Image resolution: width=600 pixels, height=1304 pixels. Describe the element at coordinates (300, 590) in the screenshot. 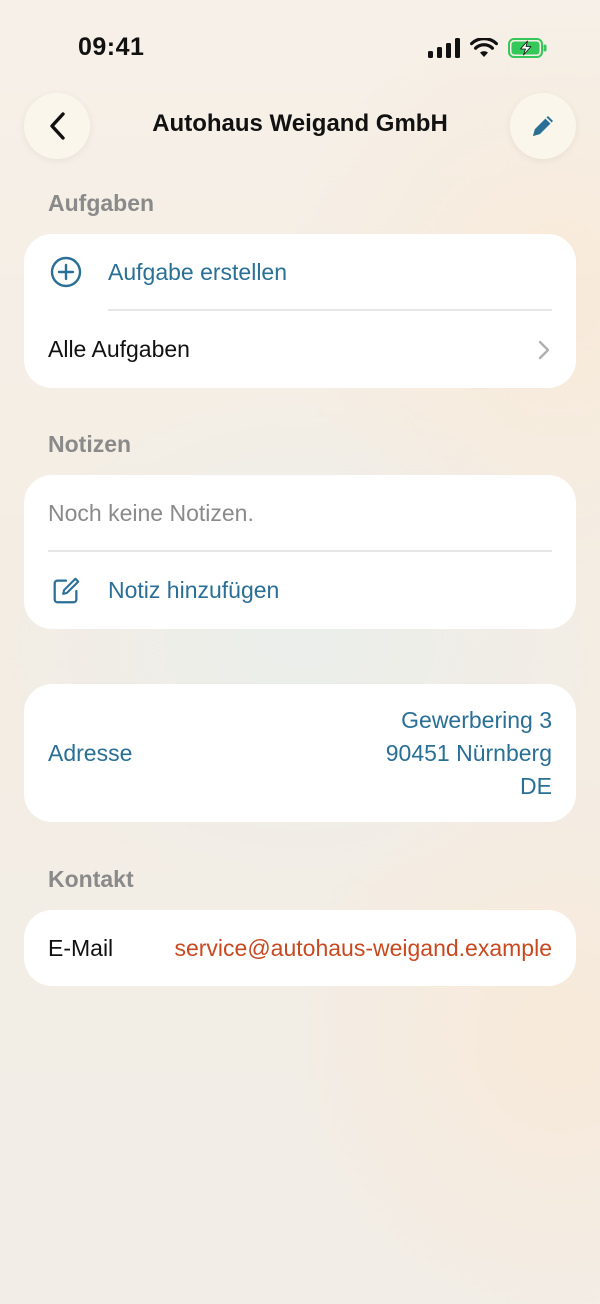

I see `add-note-button: Notiz hinzufügen` at that location.